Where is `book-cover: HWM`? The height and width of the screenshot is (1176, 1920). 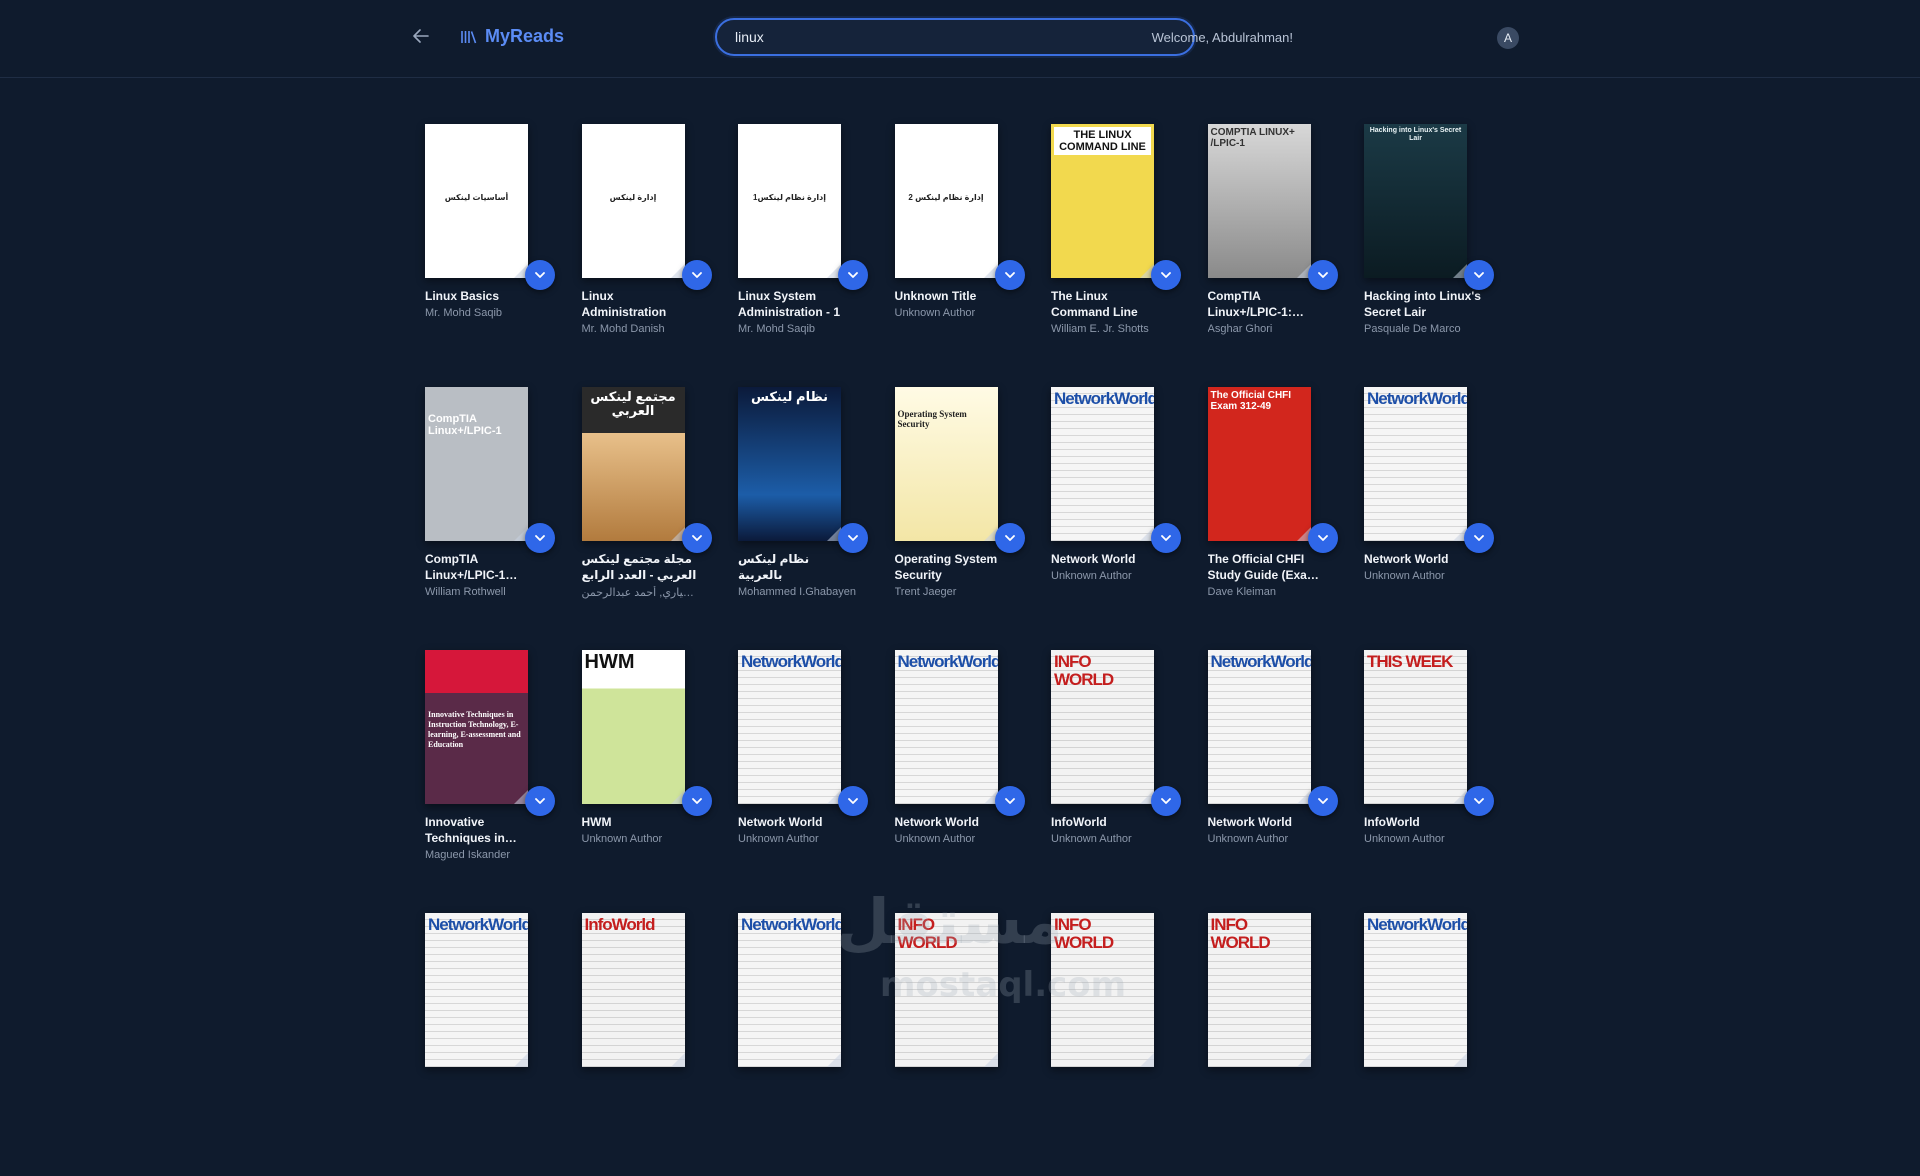 book-cover: HWM is located at coordinates (633, 727).